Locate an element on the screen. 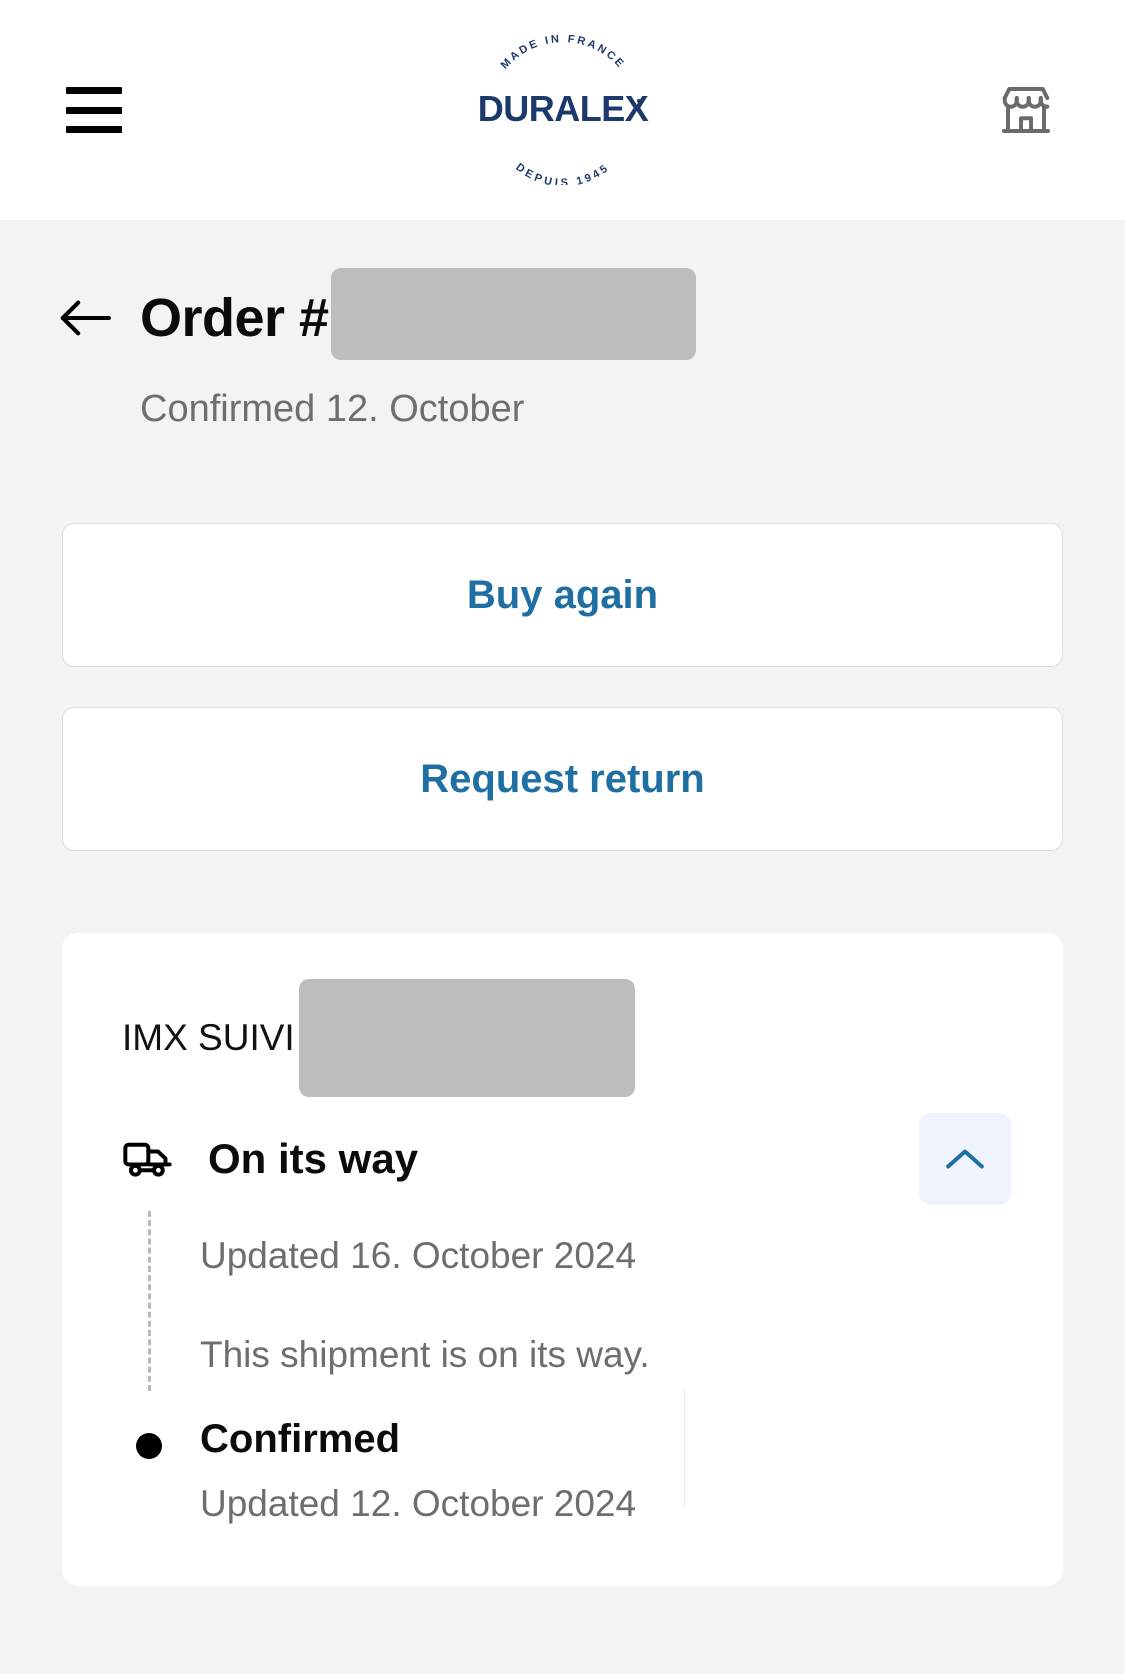 This screenshot has width=1125, height=1674. shipment-status-row: On its way is located at coordinates (566, 1159).